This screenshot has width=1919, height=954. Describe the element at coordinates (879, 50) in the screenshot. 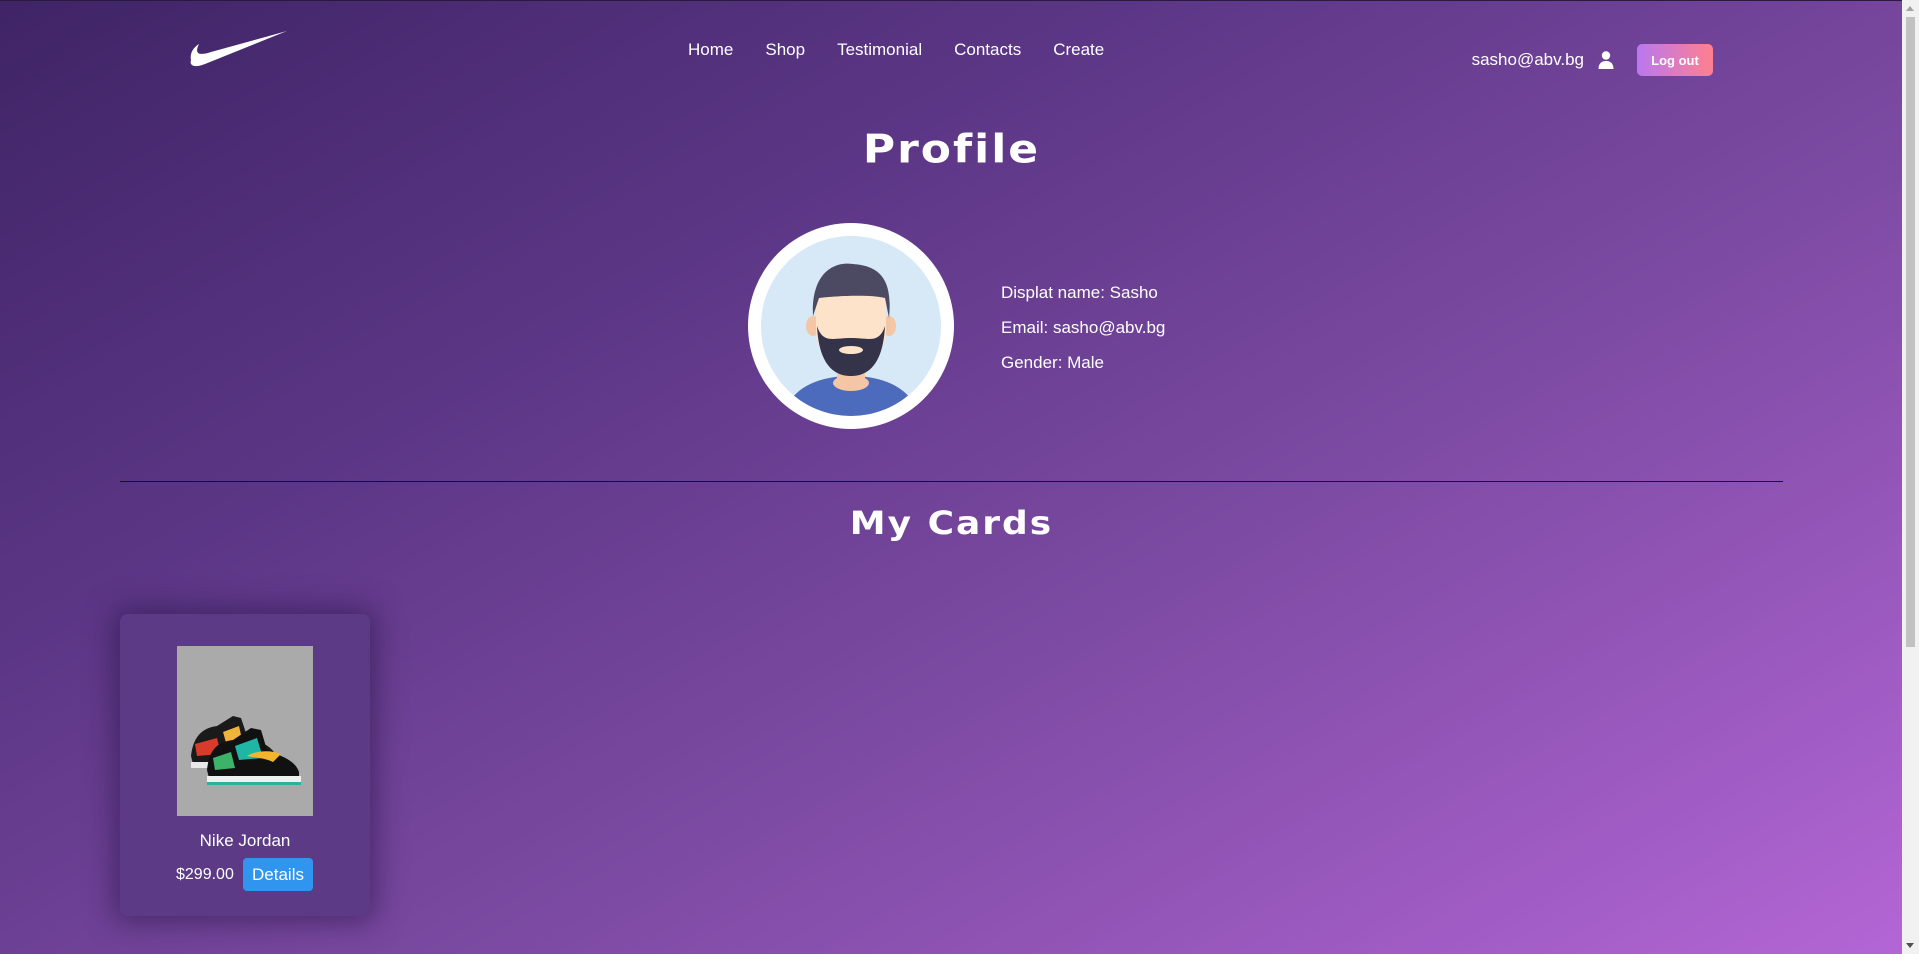

I see `nav-testimonial: Testimonial` at that location.